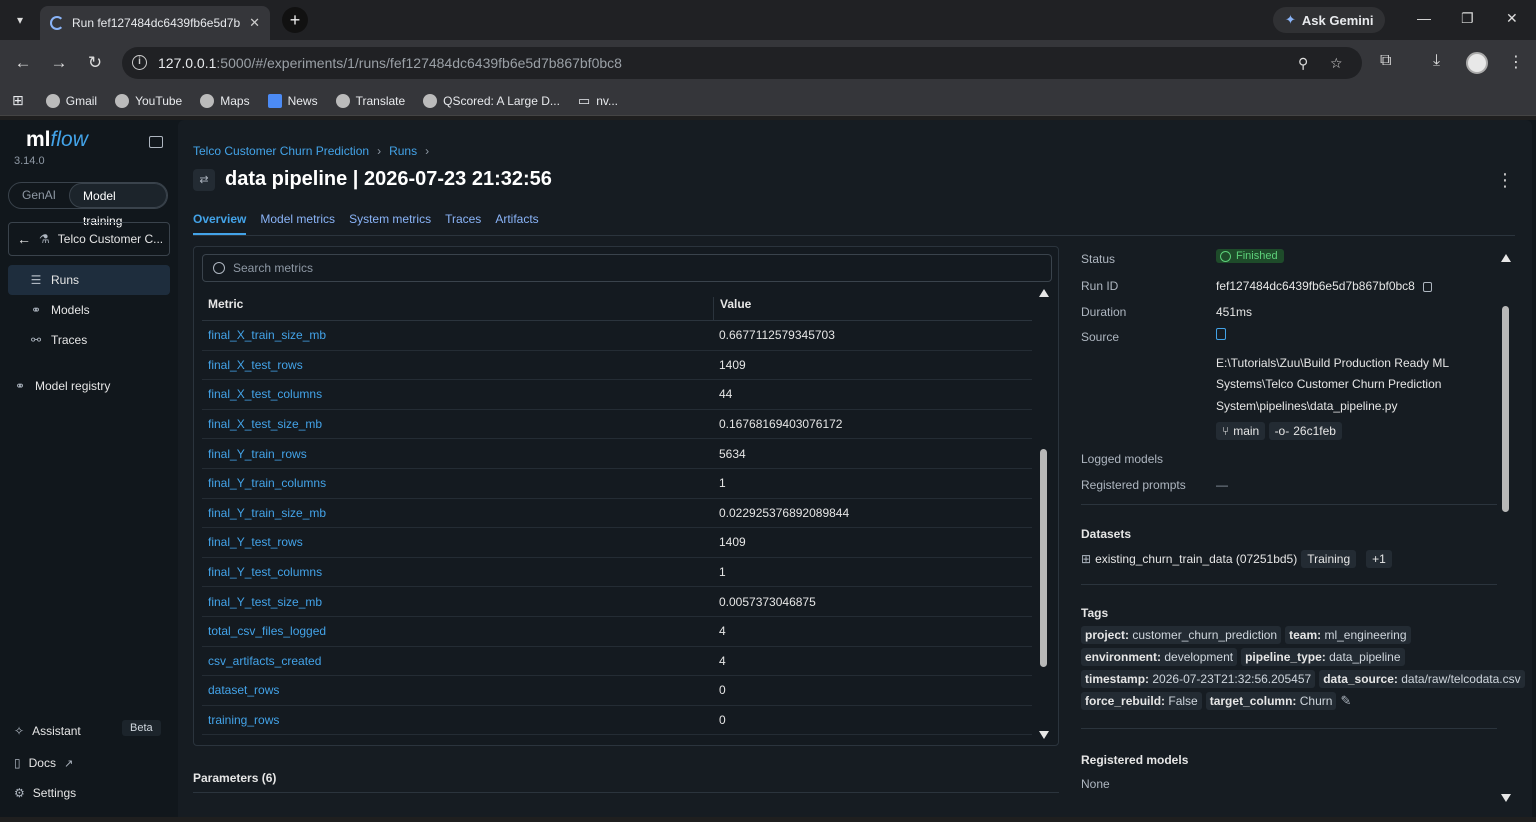 The height and width of the screenshot is (822, 1536). Describe the element at coordinates (1512, 18) in the screenshot. I see `close-window-icon: ✕` at that location.